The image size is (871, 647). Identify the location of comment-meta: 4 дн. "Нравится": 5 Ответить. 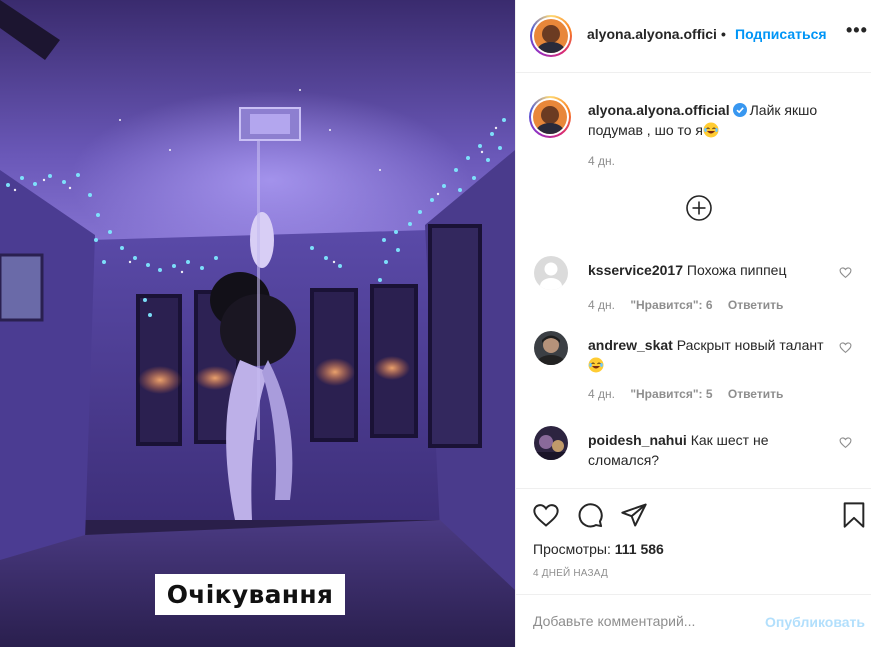
(691, 394).